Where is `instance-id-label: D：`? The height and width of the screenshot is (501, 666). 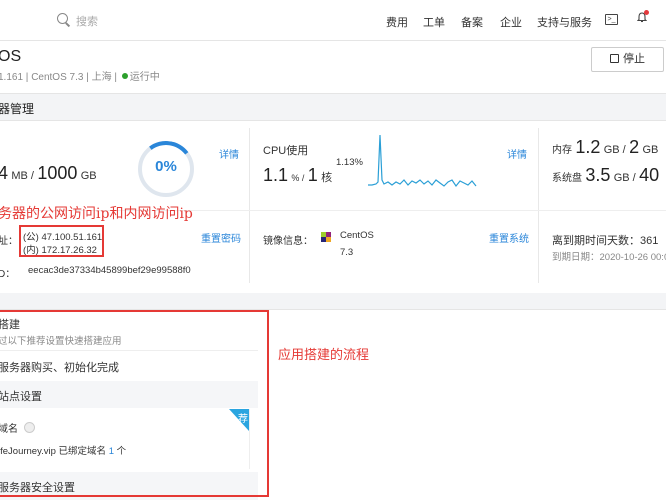
instance-id-label: D： is located at coordinates (8, 274).